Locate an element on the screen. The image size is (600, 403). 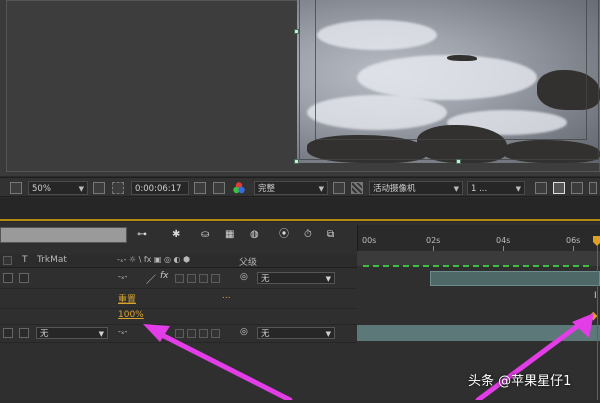
zoom-dropdown: 50% ▼ is located at coordinates (58, 188).